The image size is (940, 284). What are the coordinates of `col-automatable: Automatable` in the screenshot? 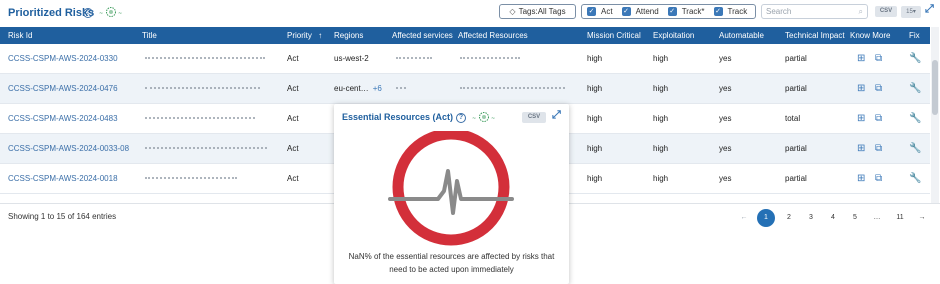 It's located at (741, 35).